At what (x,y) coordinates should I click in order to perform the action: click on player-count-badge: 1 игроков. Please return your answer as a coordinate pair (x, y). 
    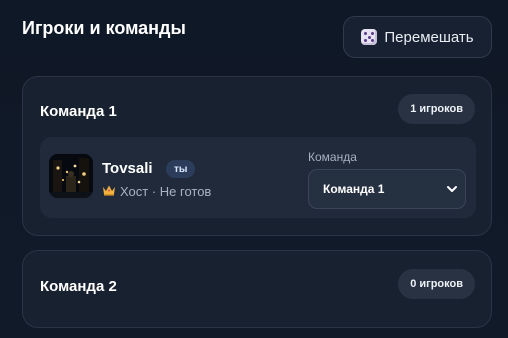
    Looking at the image, I should click on (436, 109).